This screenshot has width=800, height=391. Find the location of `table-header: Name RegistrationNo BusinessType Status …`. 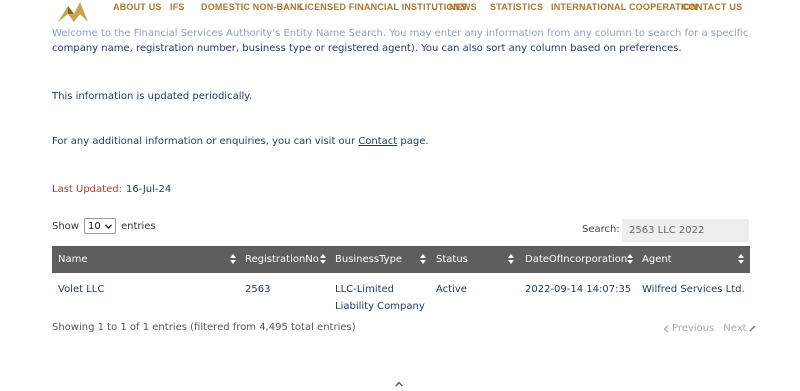

table-header: Name RegistrationNo BusinessType Status … is located at coordinates (401, 259).